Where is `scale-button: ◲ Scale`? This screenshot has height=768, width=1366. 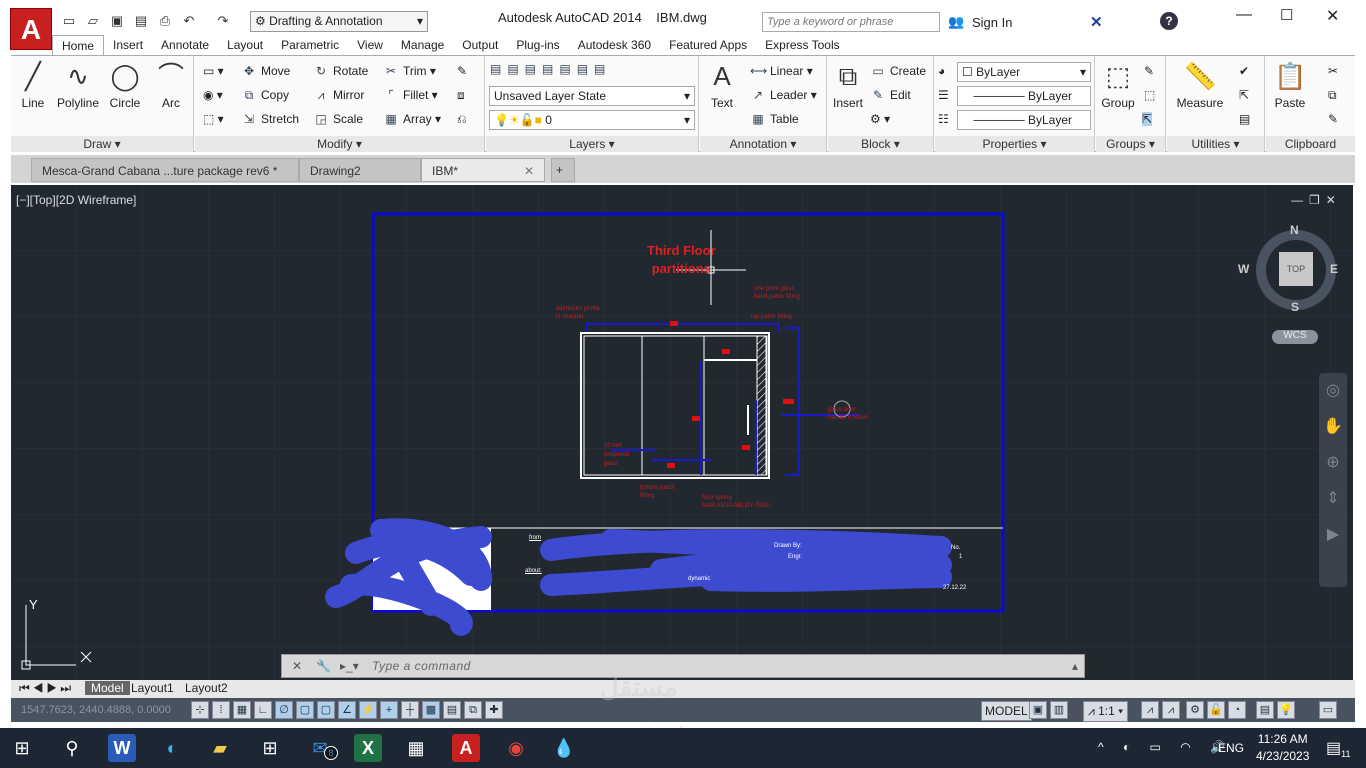 scale-button: ◲ Scale is located at coordinates (338, 119).